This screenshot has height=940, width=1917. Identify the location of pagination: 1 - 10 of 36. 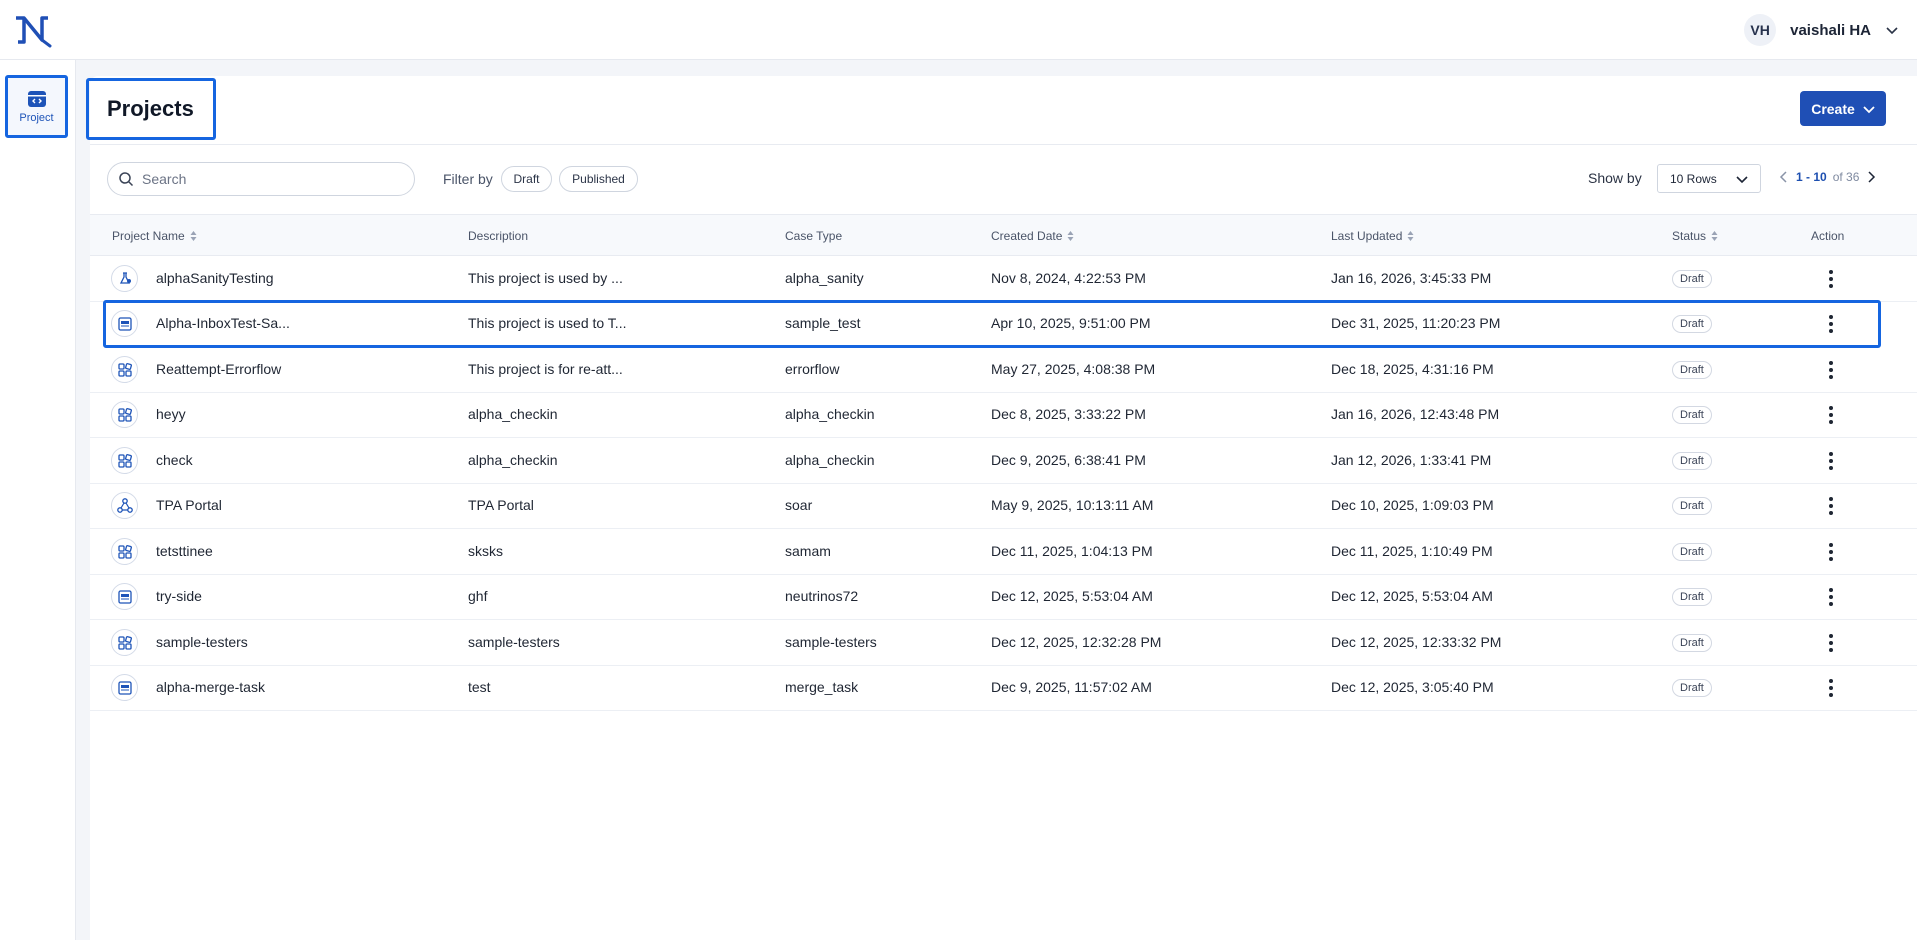
(1827, 177).